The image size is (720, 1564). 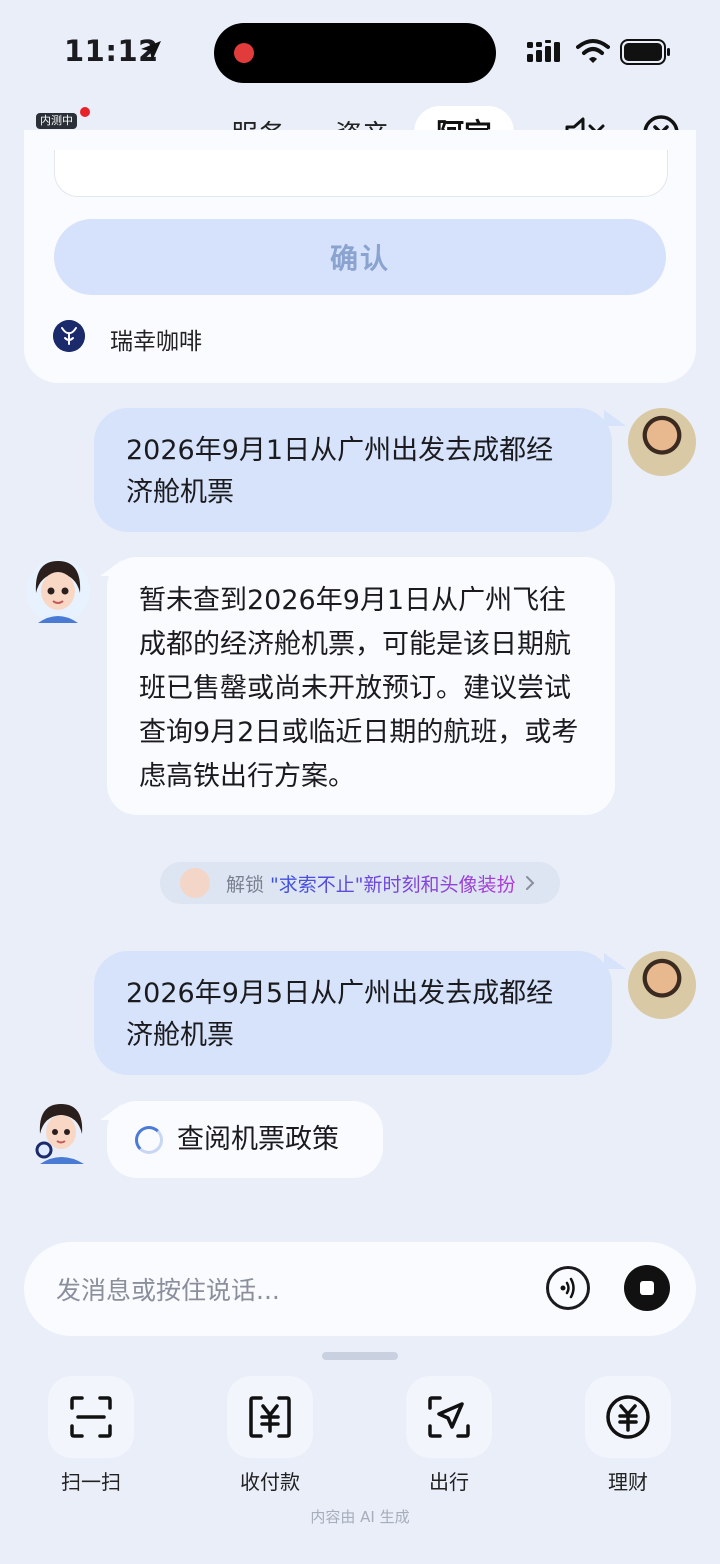 I want to click on notification-dot, so click(x=85, y=112).